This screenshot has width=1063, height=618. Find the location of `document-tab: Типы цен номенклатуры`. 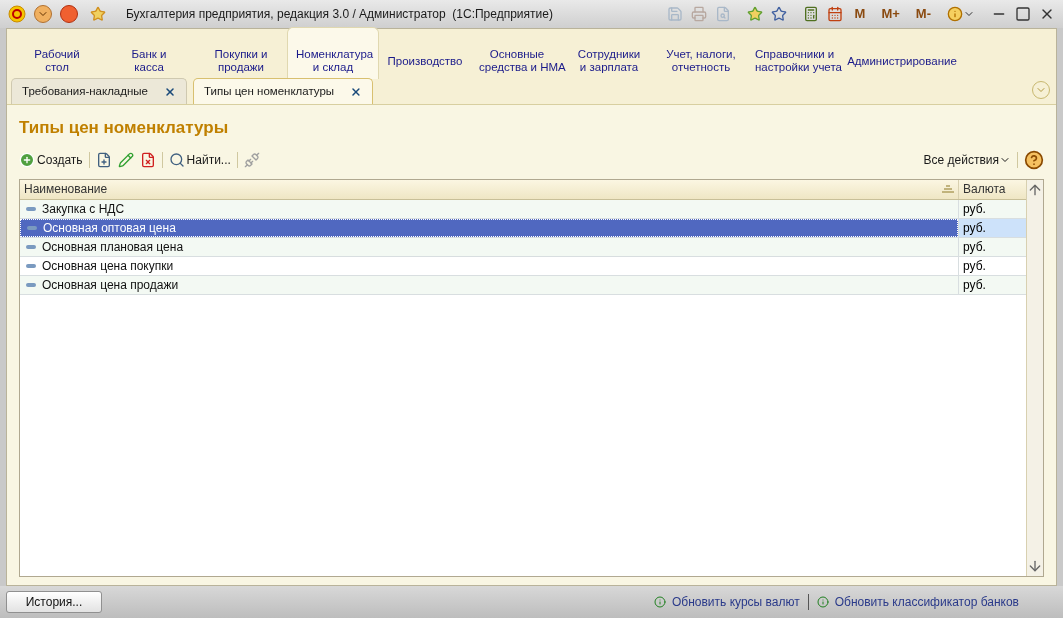

document-tab: Типы цен номенклатуры is located at coordinates (283, 91).